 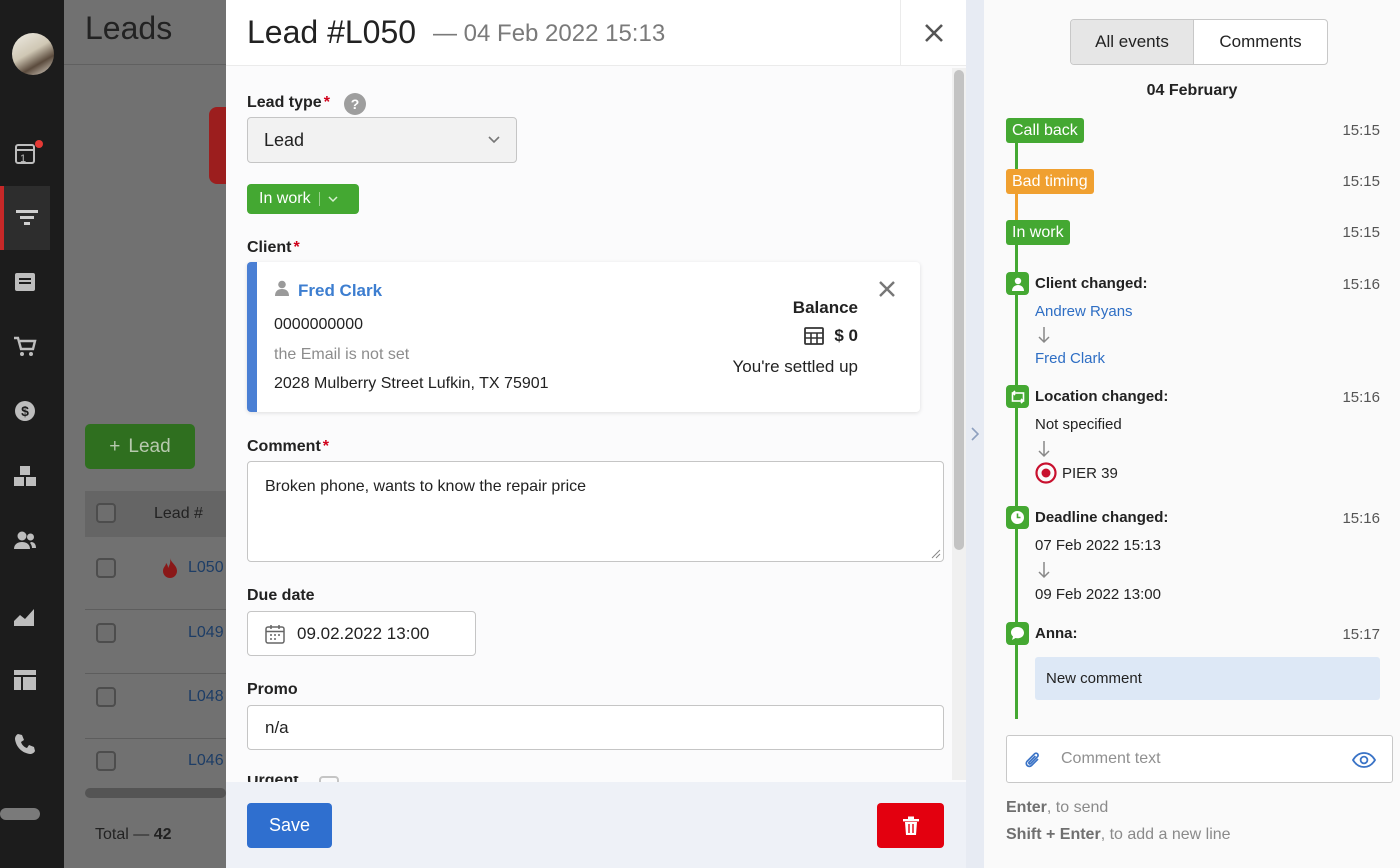 What do you see at coordinates (382, 140) in the screenshot?
I see `lead-type-select: Lead` at bounding box center [382, 140].